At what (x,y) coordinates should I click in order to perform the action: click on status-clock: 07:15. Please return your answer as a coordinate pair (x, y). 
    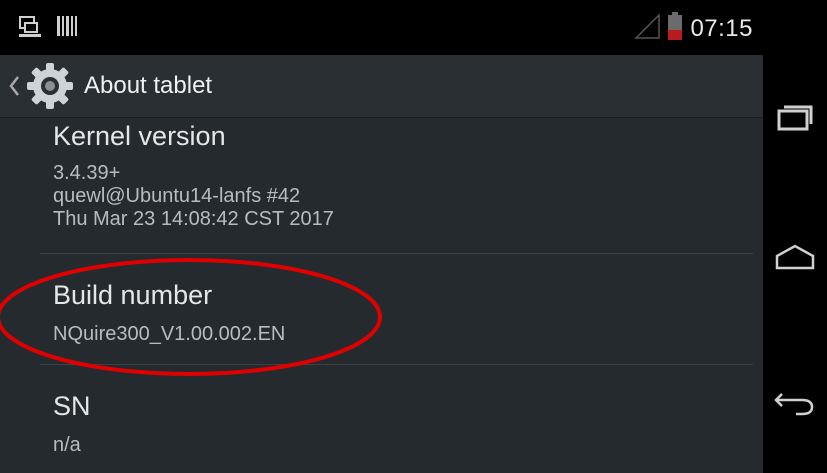
    Looking at the image, I should click on (721, 28).